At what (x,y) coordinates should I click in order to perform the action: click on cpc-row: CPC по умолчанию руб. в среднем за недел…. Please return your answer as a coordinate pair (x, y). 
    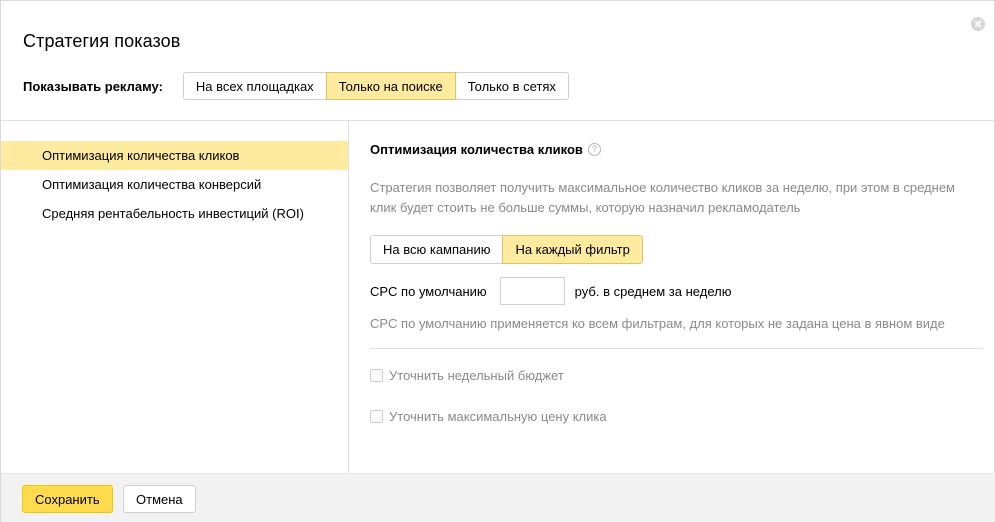
    Looking at the image, I should click on (550, 291).